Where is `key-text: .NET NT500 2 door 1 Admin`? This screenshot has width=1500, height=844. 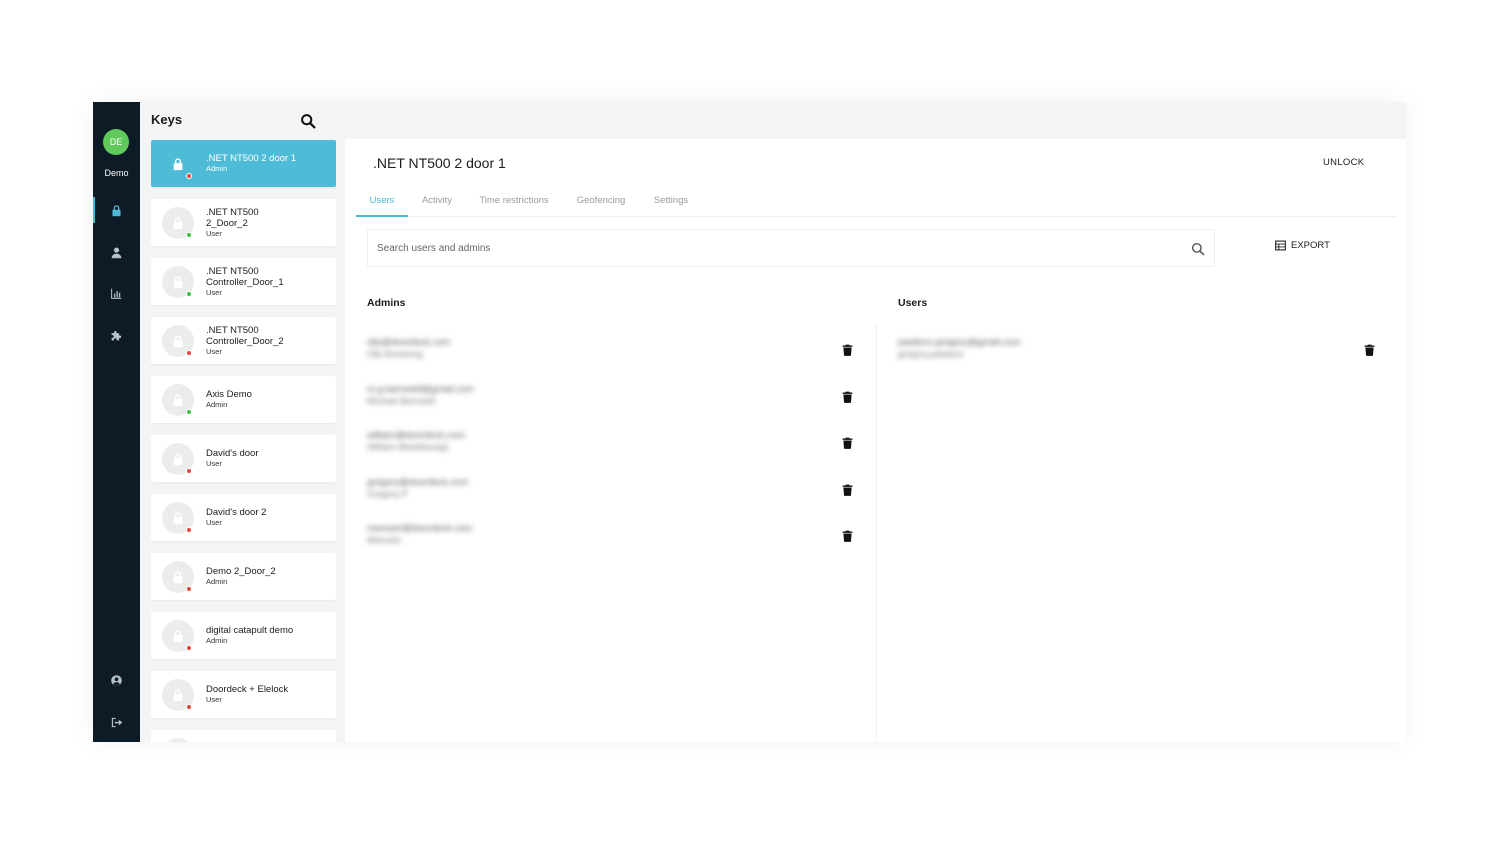
key-text: .NET NT500 2 door 1 Admin is located at coordinates (268, 163).